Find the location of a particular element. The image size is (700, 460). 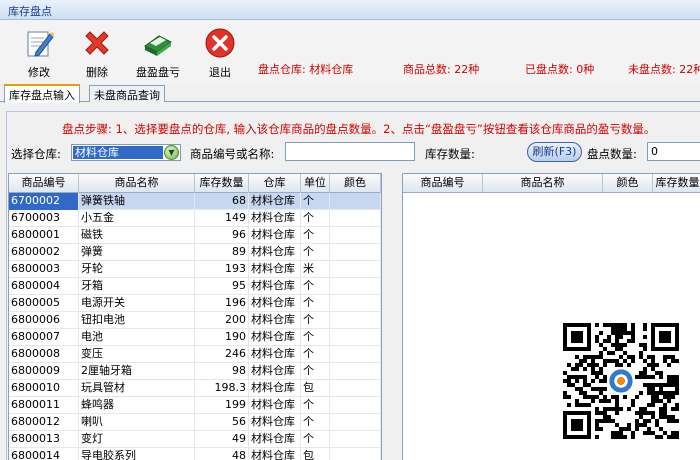

table-row: 6800014 导电胶系列 48 材料仓库包 is located at coordinates (195, 454).